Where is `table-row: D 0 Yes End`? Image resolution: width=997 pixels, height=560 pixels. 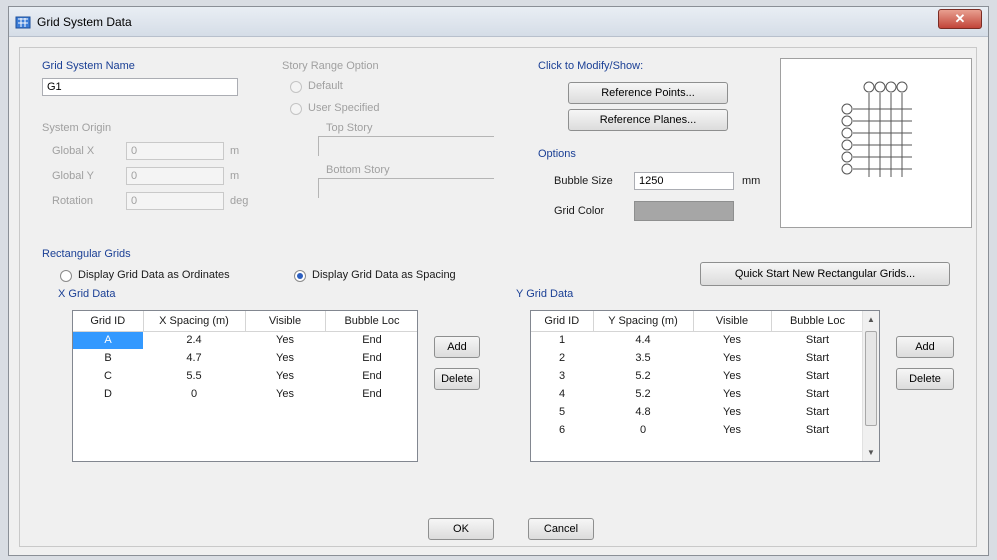
table-row: D 0 Yes End is located at coordinates (245, 394).